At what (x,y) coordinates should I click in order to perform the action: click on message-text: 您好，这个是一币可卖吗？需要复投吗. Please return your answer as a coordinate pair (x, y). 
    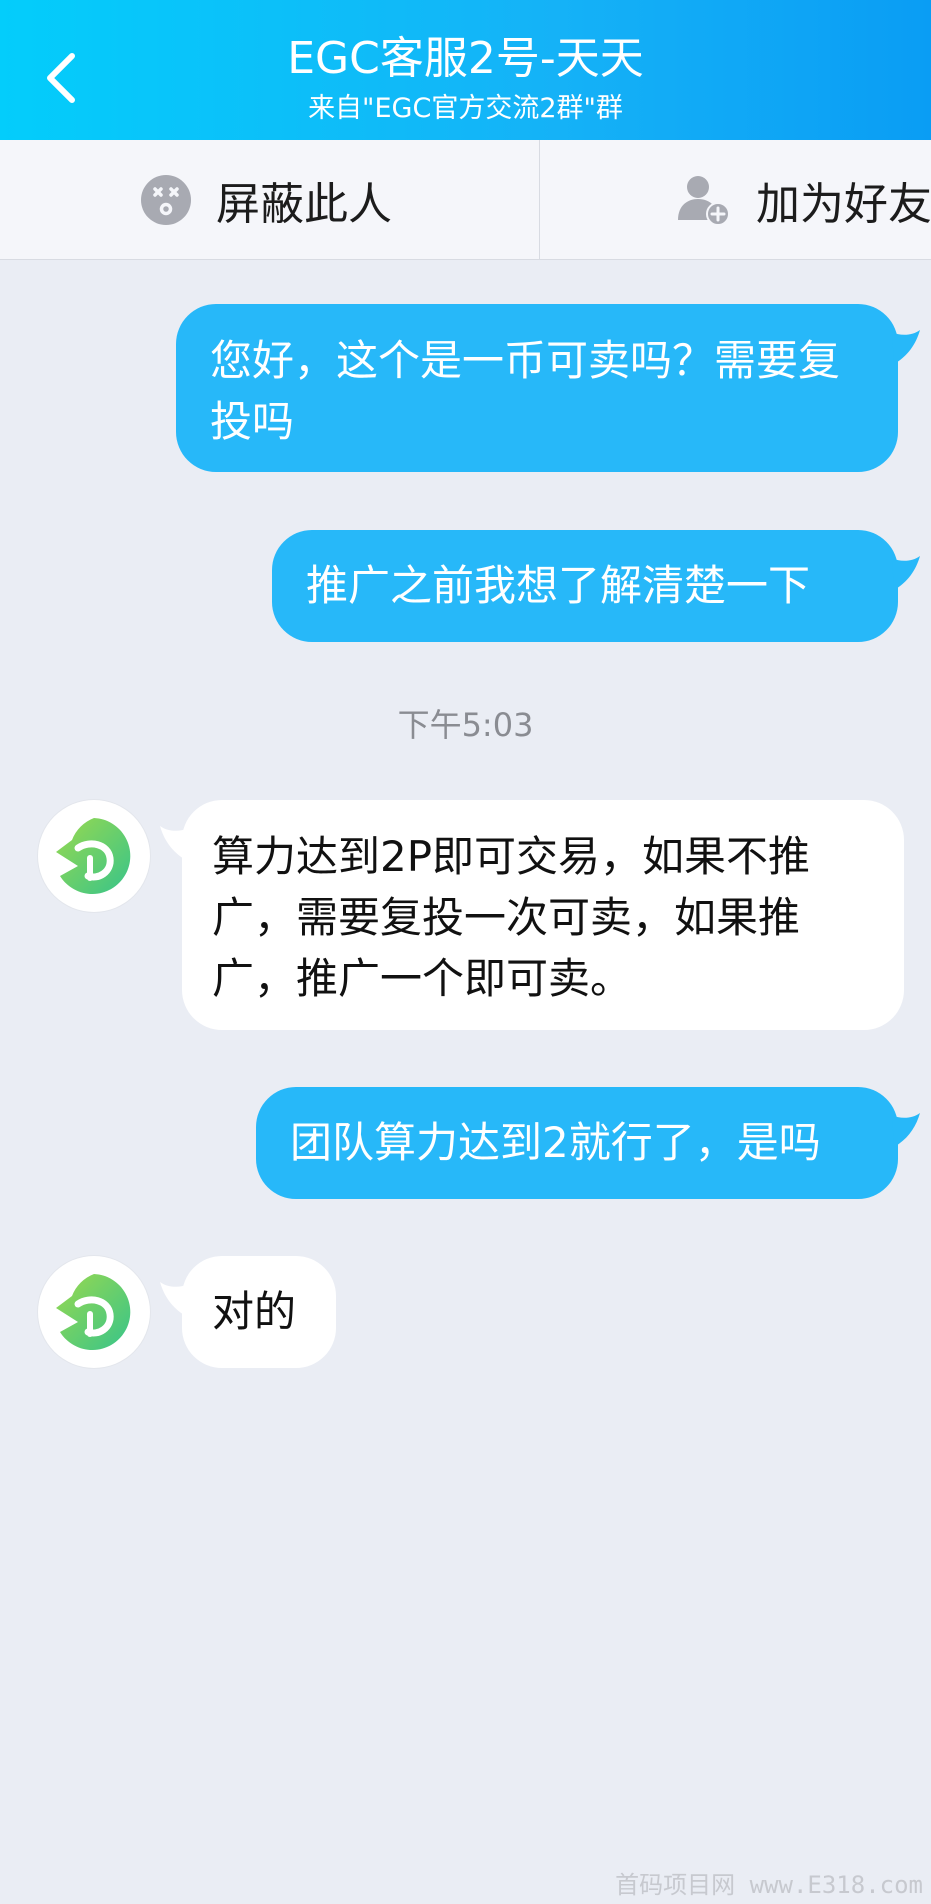
    Looking at the image, I should click on (525, 391).